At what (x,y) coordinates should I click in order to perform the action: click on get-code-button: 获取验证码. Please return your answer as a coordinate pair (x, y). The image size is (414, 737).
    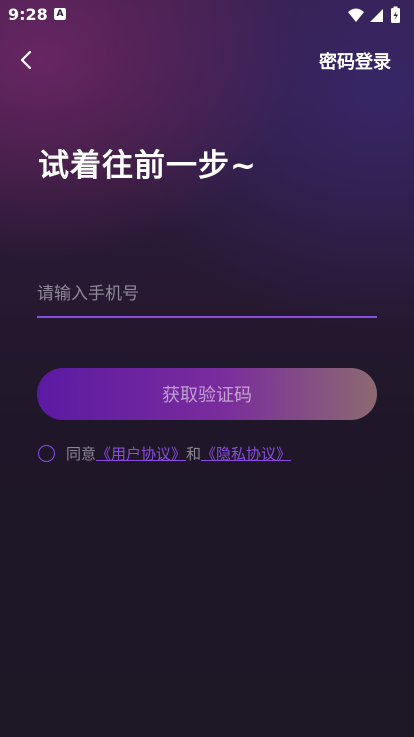
    Looking at the image, I should click on (207, 394).